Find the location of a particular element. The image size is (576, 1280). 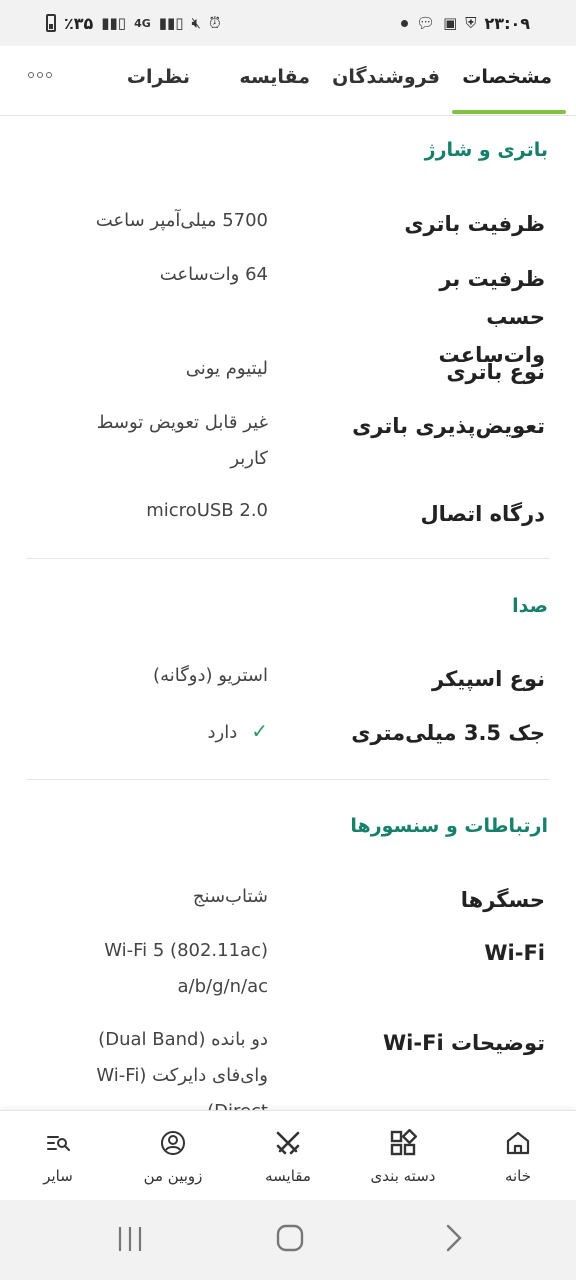

spec-value: 5700 میلی‌آمپر ساعت is located at coordinates (181, 220).